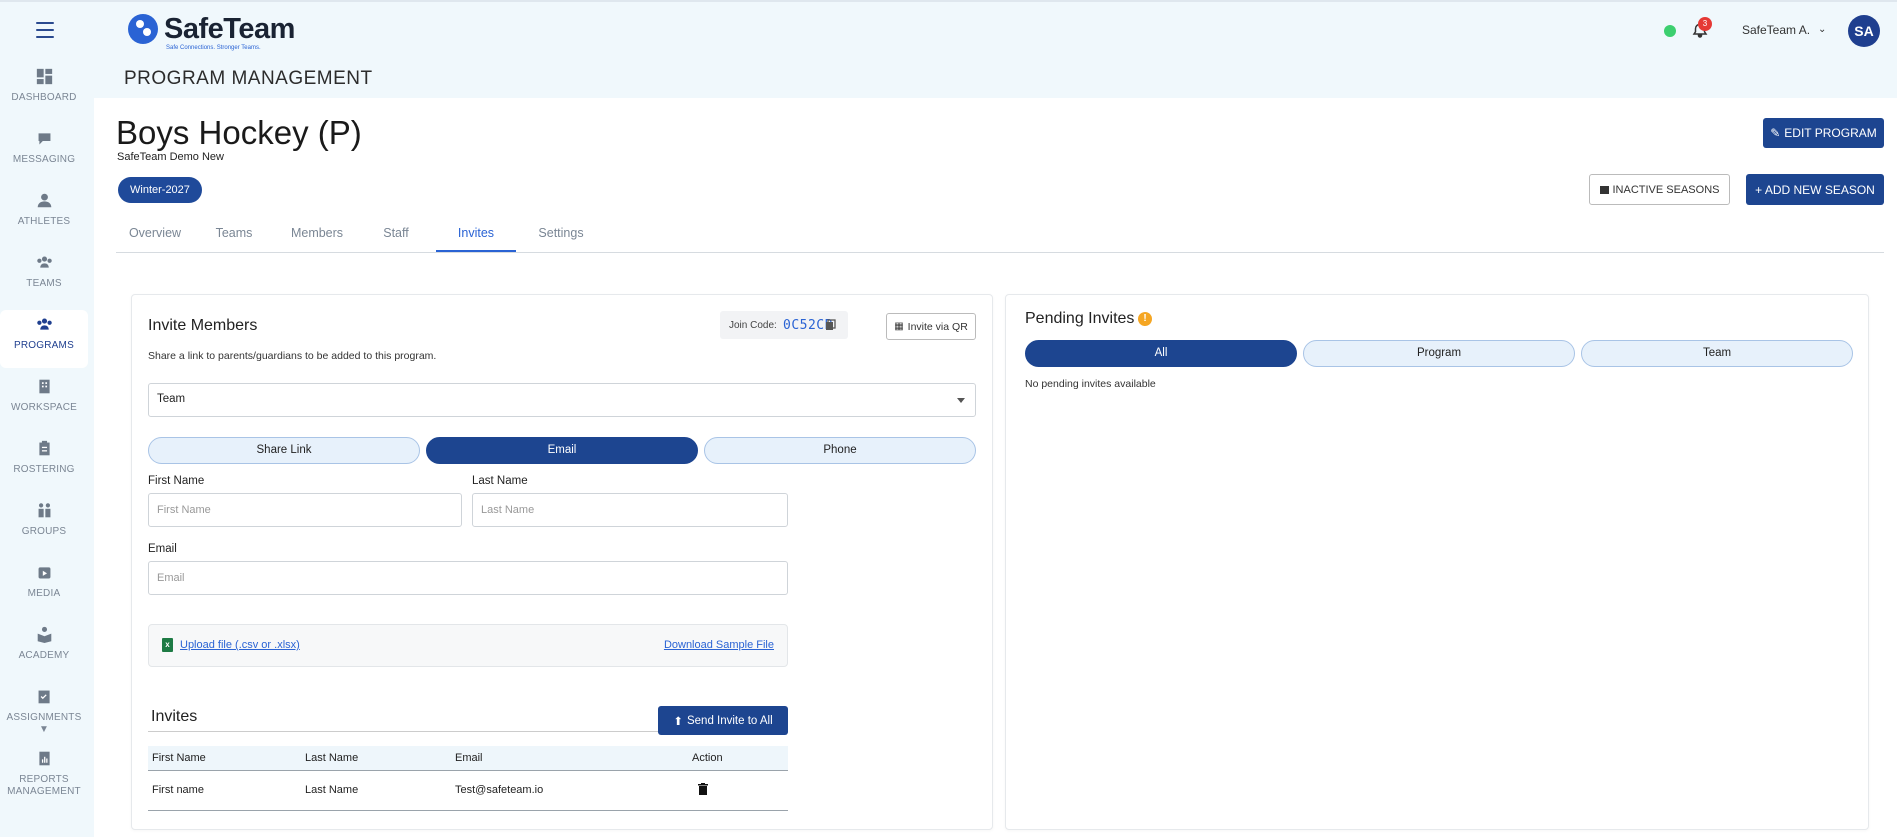 This screenshot has width=1897, height=837. What do you see at coordinates (630, 510) in the screenshot?
I see `last-name-field` at bounding box center [630, 510].